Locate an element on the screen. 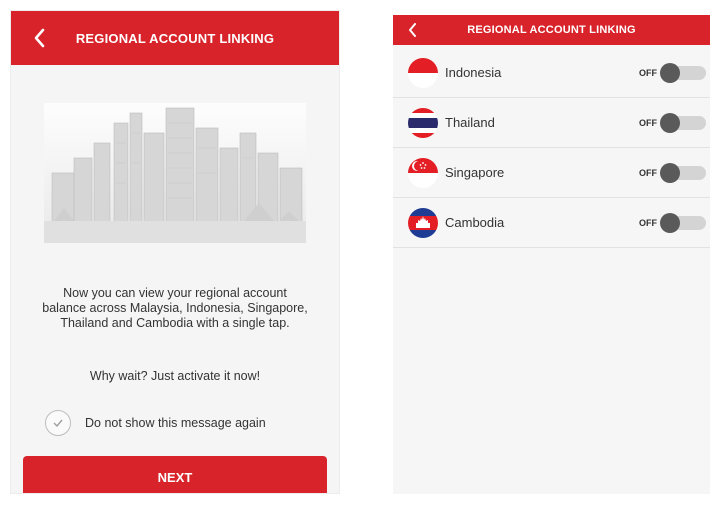 The width and height of the screenshot is (710, 517). dont-show-again-row: Do not show this message again is located at coordinates (155, 423).